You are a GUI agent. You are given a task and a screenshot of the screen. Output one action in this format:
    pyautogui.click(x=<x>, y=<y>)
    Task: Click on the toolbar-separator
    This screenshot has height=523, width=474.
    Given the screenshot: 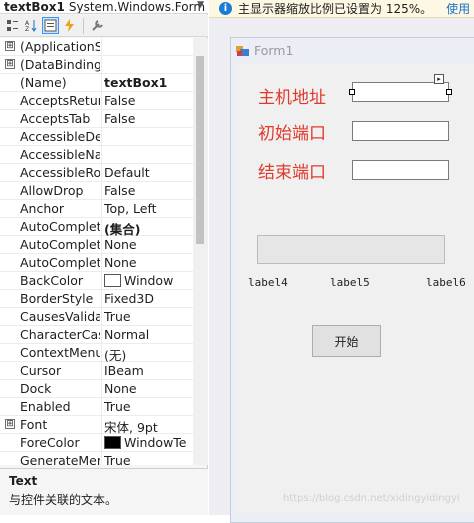 What is the action you would take?
    pyautogui.click(x=83, y=25)
    